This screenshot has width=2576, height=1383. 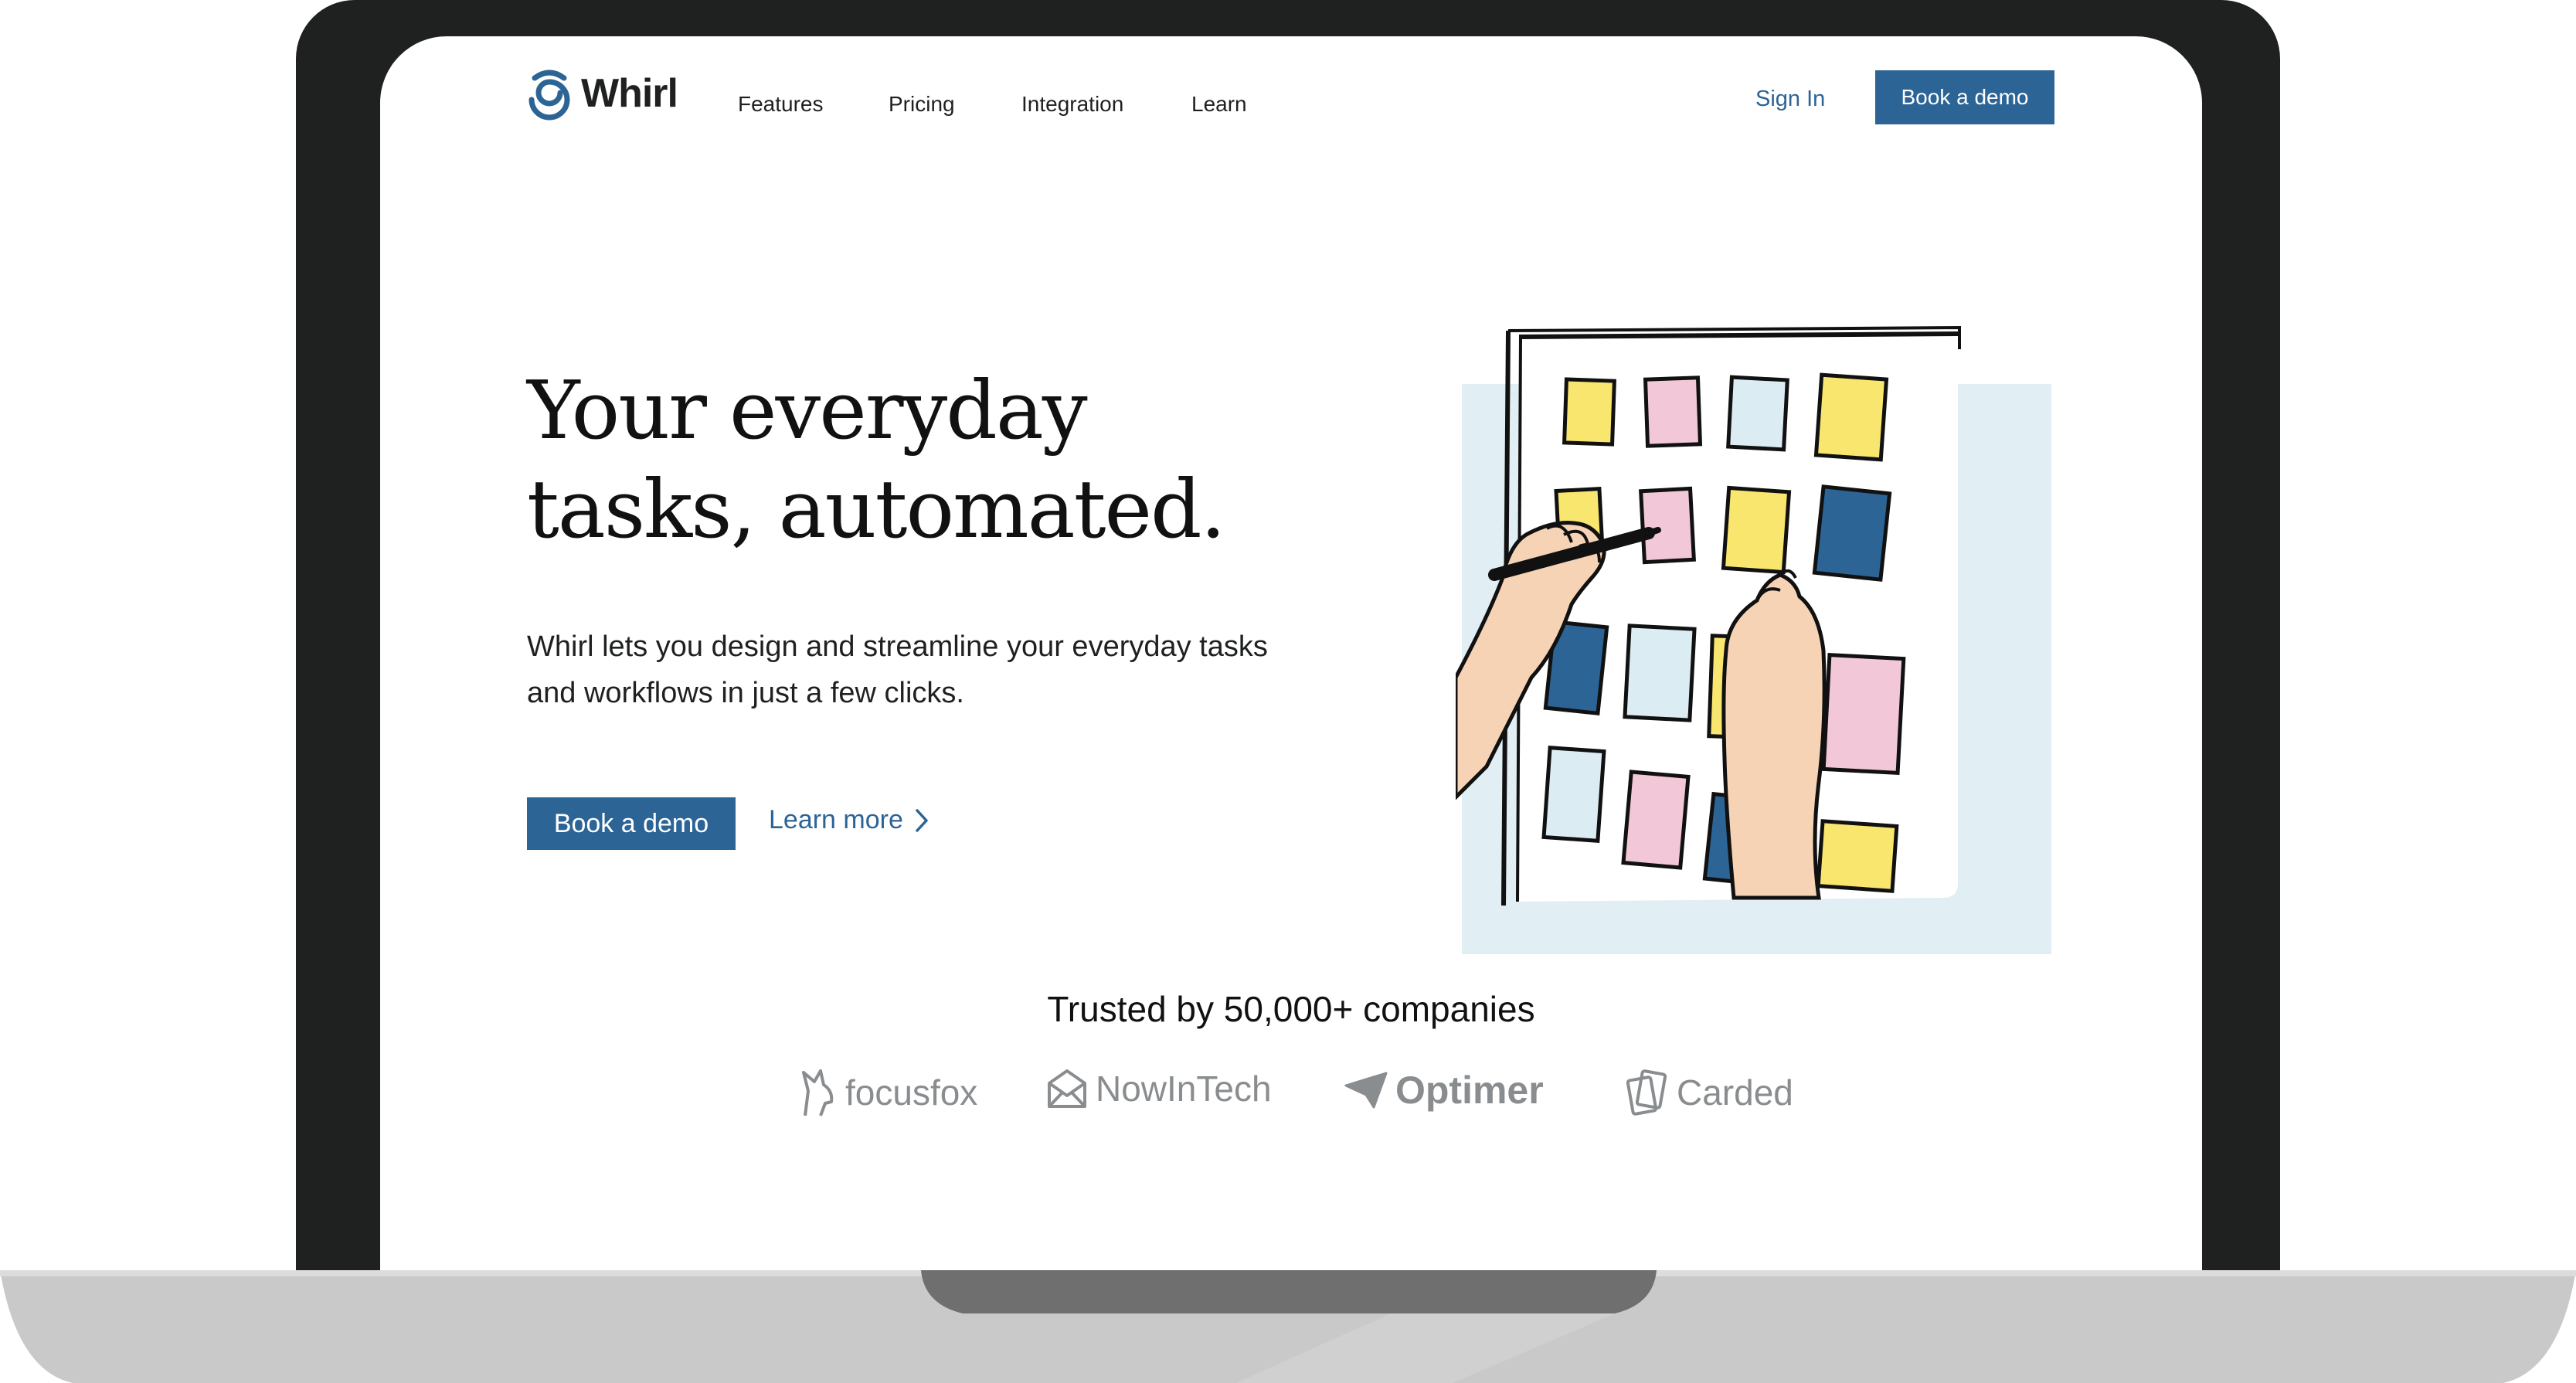 I want to click on paper-plane-icon, so click(x=1366, y=1090).